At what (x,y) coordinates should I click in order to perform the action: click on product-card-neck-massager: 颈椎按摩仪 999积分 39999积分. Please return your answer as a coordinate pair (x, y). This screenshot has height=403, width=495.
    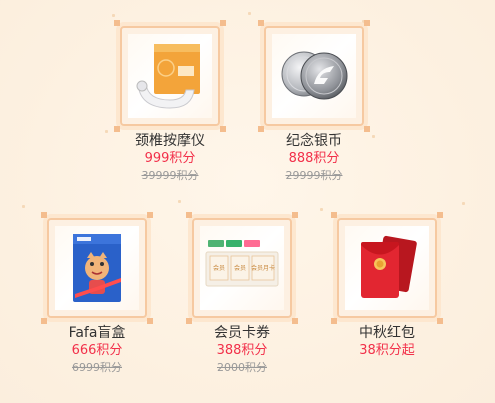
    Looking at the image, I should click on (170, 102).